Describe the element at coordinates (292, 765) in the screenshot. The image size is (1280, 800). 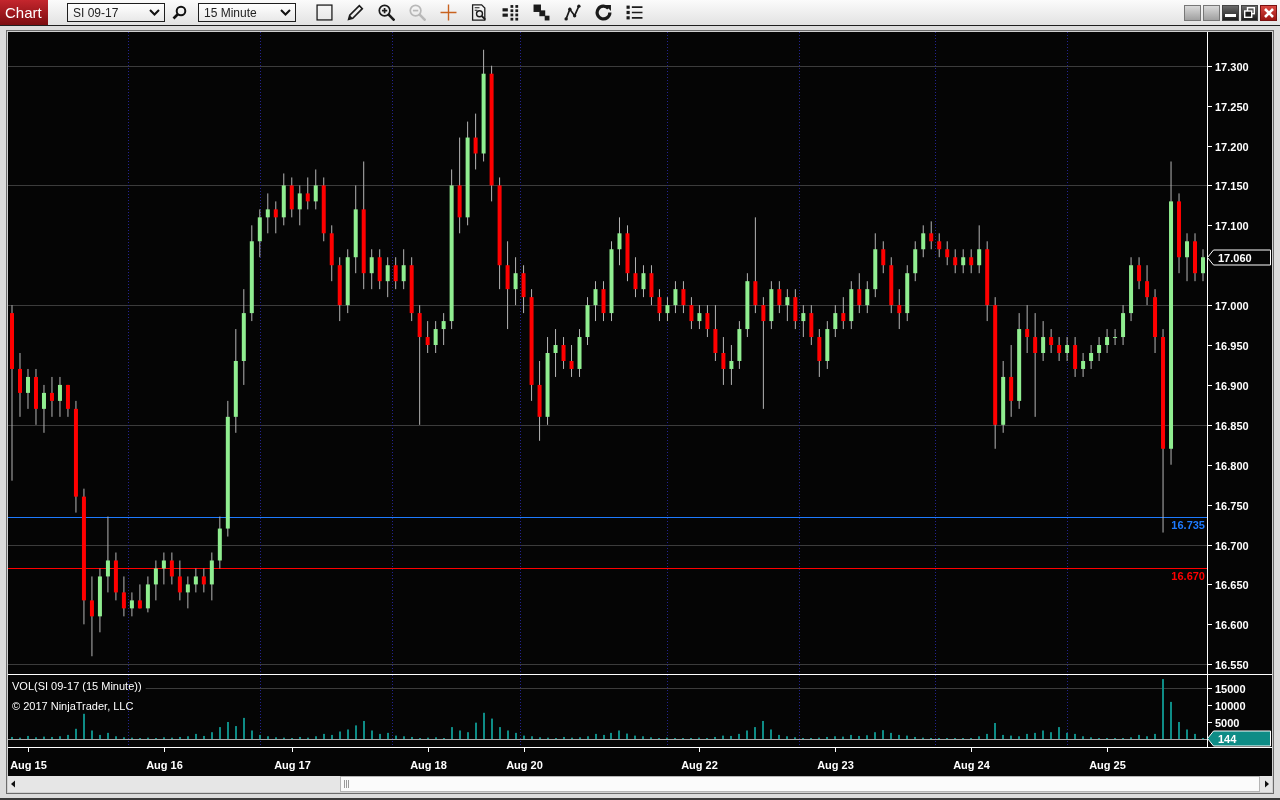
I see `date-axis-label: Aug 17` at that location.